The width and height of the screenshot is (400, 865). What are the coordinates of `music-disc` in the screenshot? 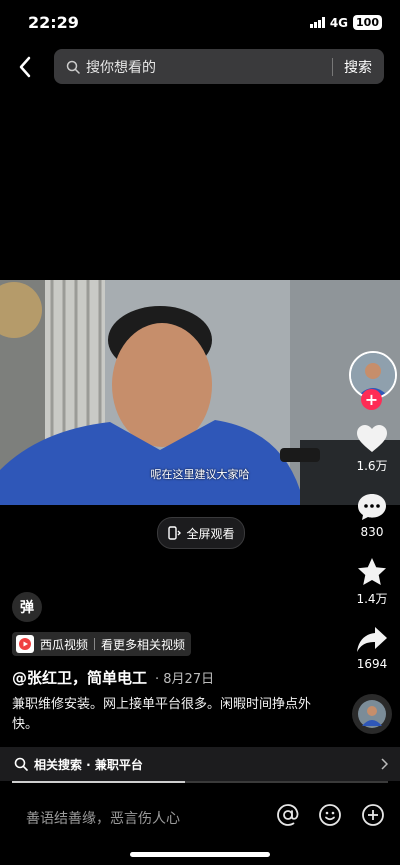 It's located at (372, 714).